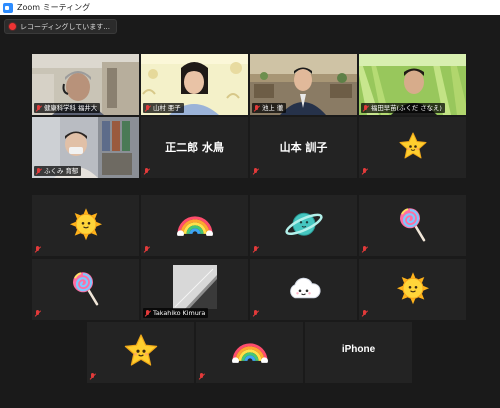  I want to click on participant-name-tag: Takahiko Kimura, so click(176, 313).